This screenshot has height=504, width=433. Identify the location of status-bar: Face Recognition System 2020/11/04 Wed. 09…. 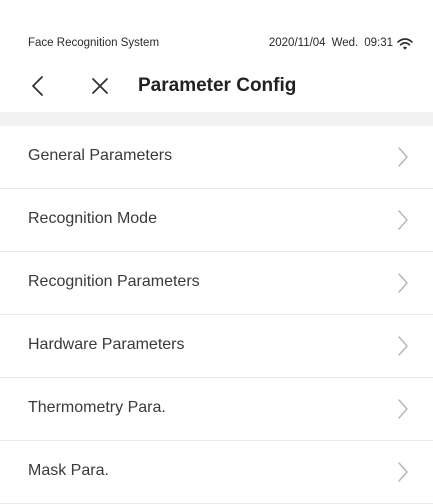
(216, 25).